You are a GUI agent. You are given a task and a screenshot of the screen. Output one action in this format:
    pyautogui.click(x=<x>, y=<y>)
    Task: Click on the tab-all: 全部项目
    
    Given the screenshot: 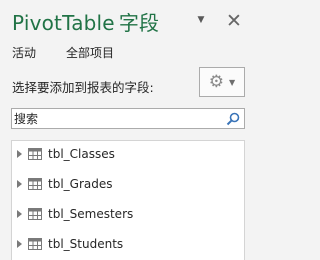 What is the action you would take?
    pyautogui.click(x=90, y=52)
    